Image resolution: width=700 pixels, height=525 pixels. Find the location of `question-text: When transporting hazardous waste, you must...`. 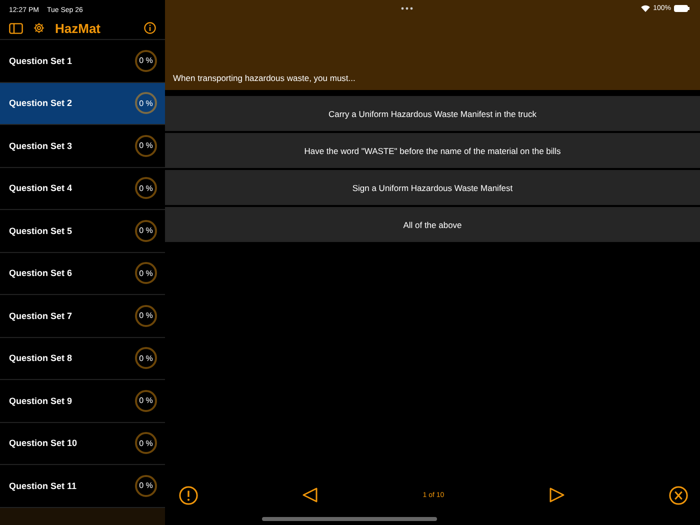

question-text: When transporting hazardous waste, you must... is located at coordinates (264, 78).